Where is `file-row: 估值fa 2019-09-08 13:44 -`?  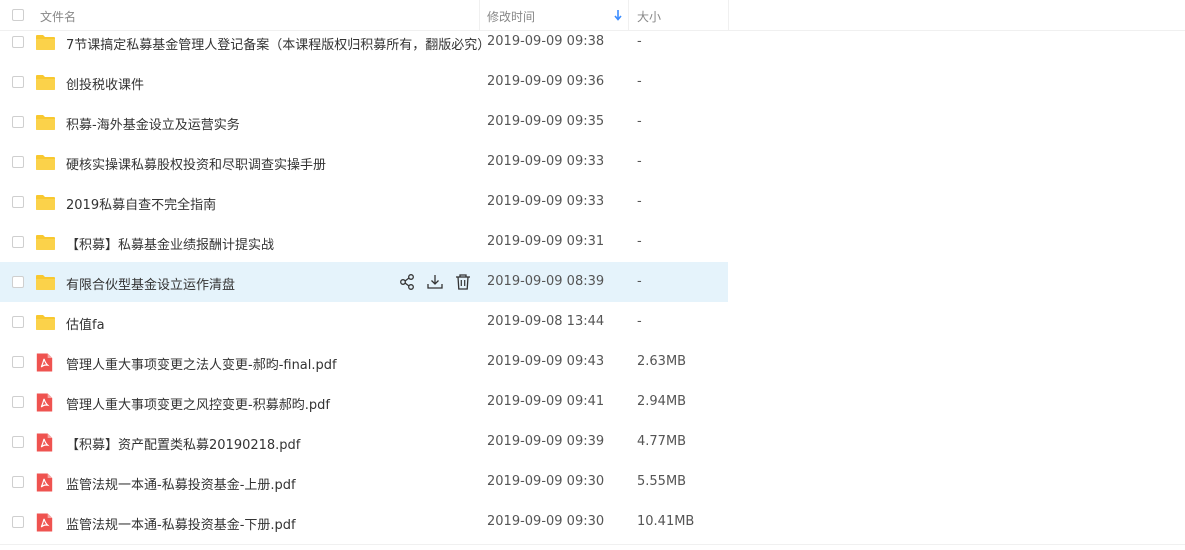 file-row: 估值fa 2019-09-08 13:44 - is located at coordinates (364, 322).